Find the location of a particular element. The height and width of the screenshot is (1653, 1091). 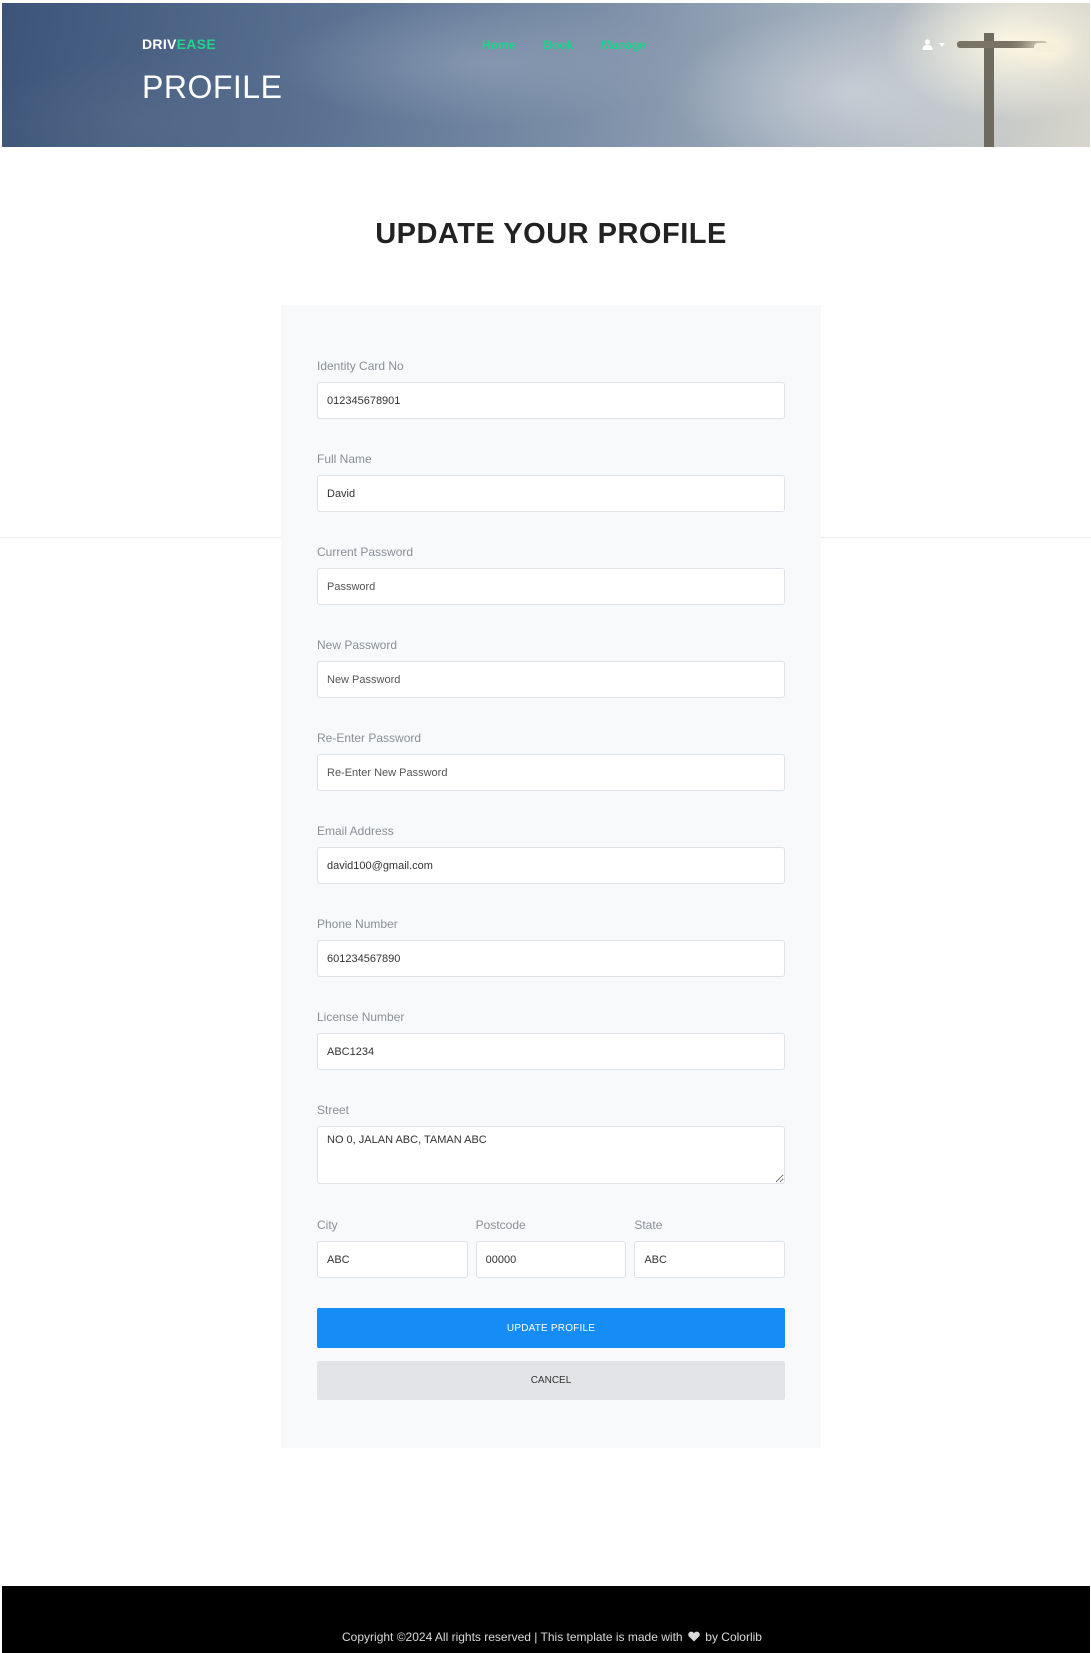

cancel-button: CANCEL is located at coordinates (551, 1380).